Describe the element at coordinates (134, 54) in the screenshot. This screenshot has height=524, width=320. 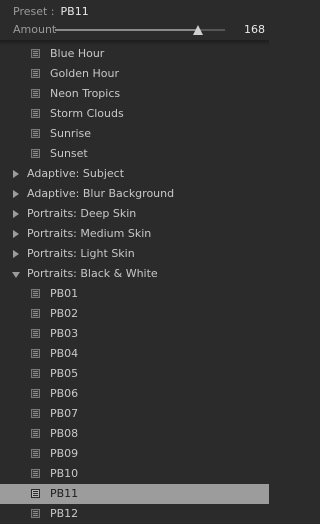
I see `preset-item: Blue Hour` at that location.